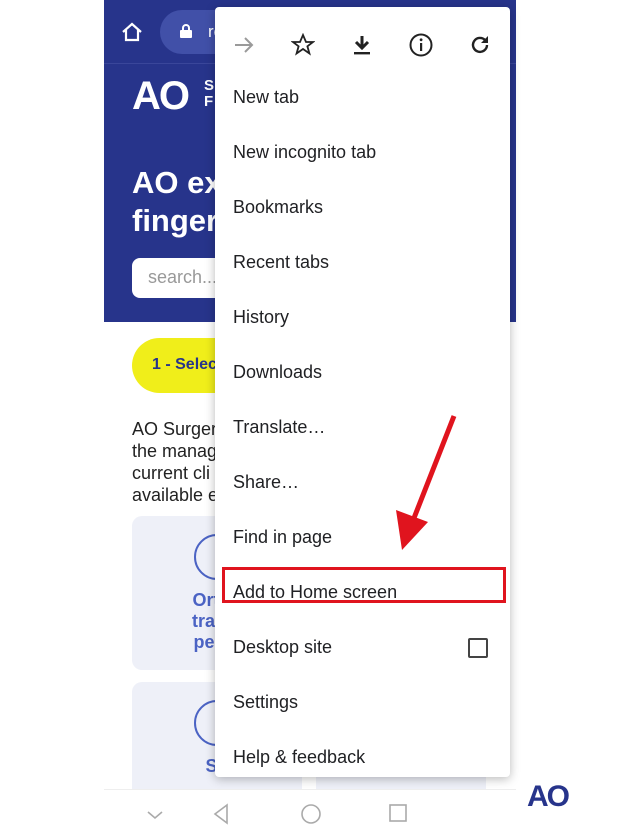  What do you see at coordinates (362, 648) in the screenshot?
I see `menu-item-desktop-site: Desktop site` at bounding box center [362, 648].